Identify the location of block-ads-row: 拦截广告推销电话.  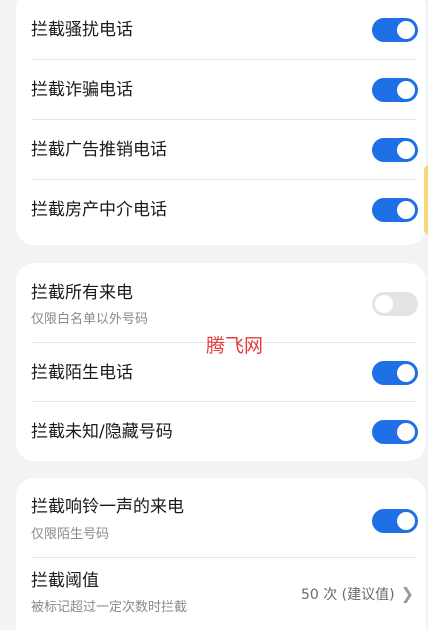
(221, 150).